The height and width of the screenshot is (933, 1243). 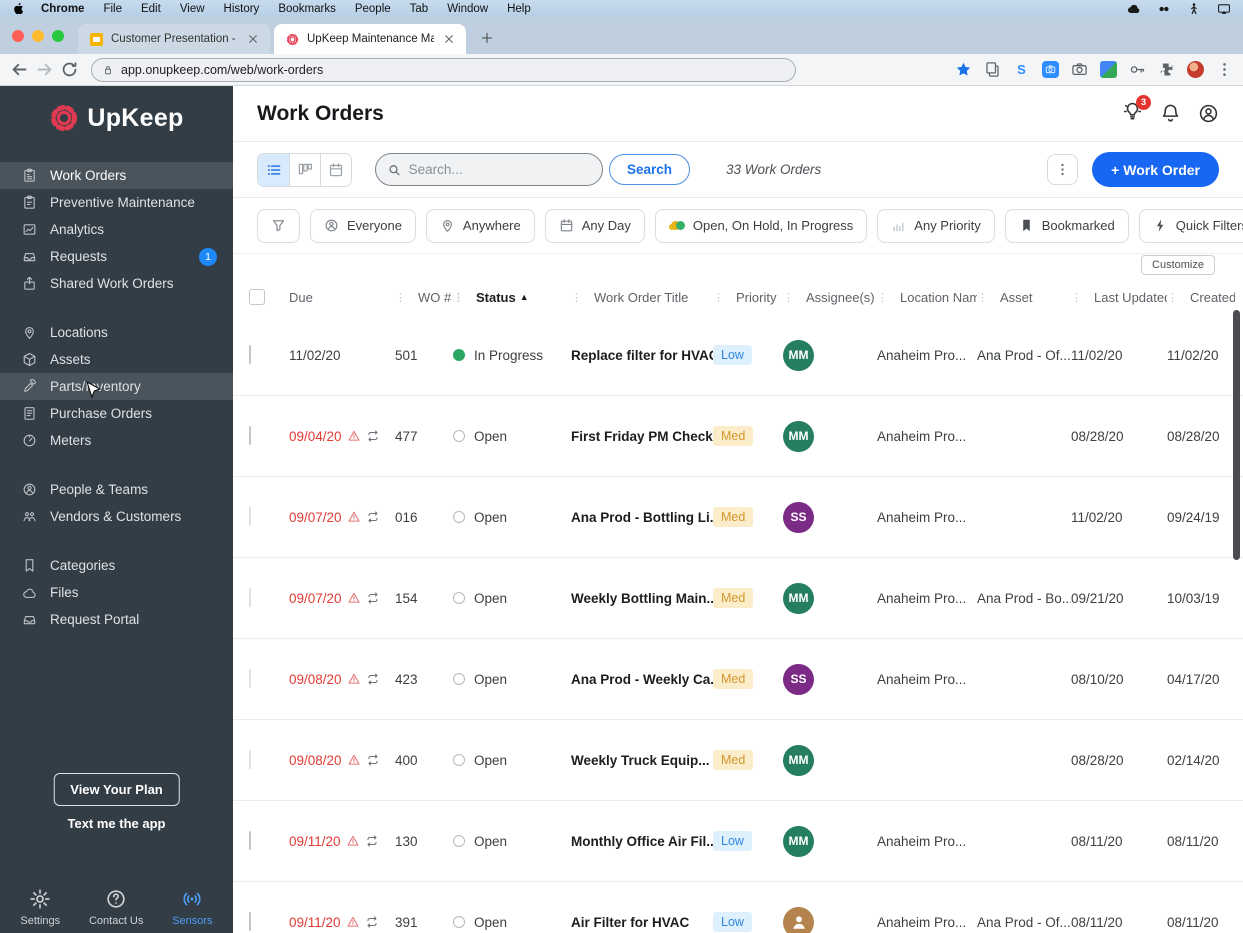 I want to click on apple-logo-icon, so click(x=18, y=8).